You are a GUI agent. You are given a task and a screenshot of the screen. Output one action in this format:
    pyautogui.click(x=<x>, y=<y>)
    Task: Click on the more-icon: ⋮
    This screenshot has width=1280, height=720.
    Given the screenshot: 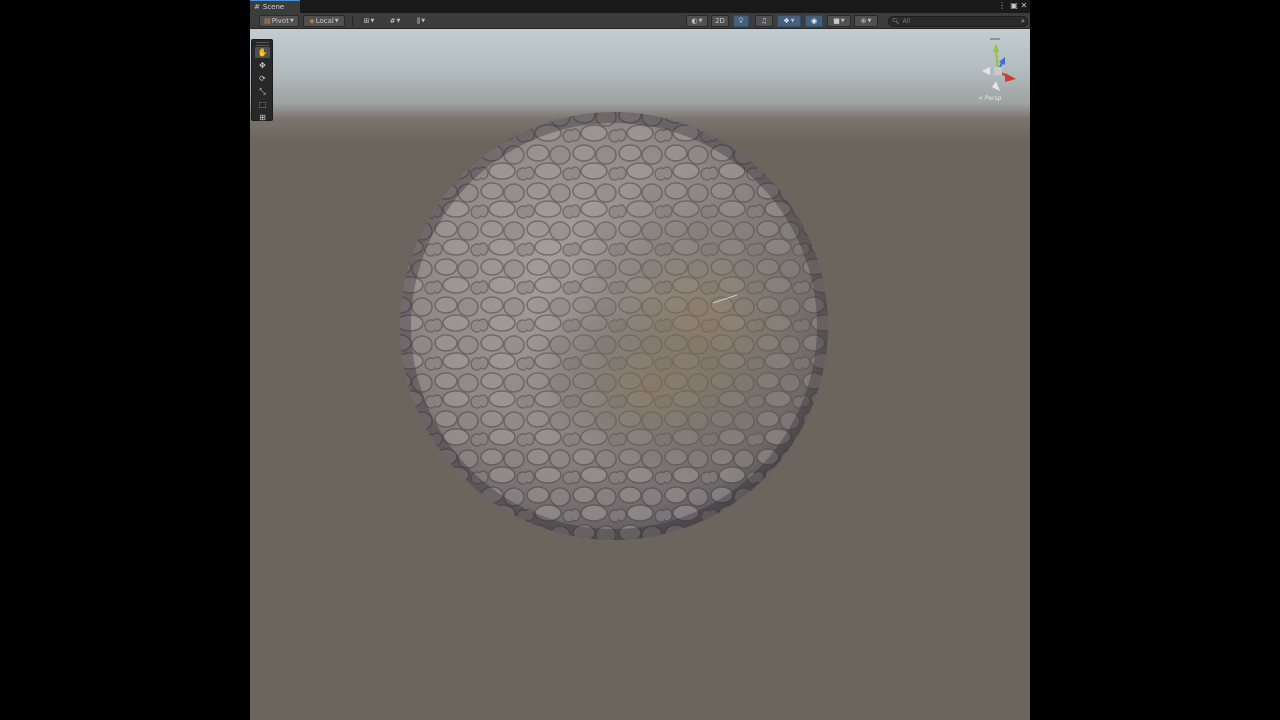 What is the action you would take?
    pyautogui.click(x=1002, y=6)
    